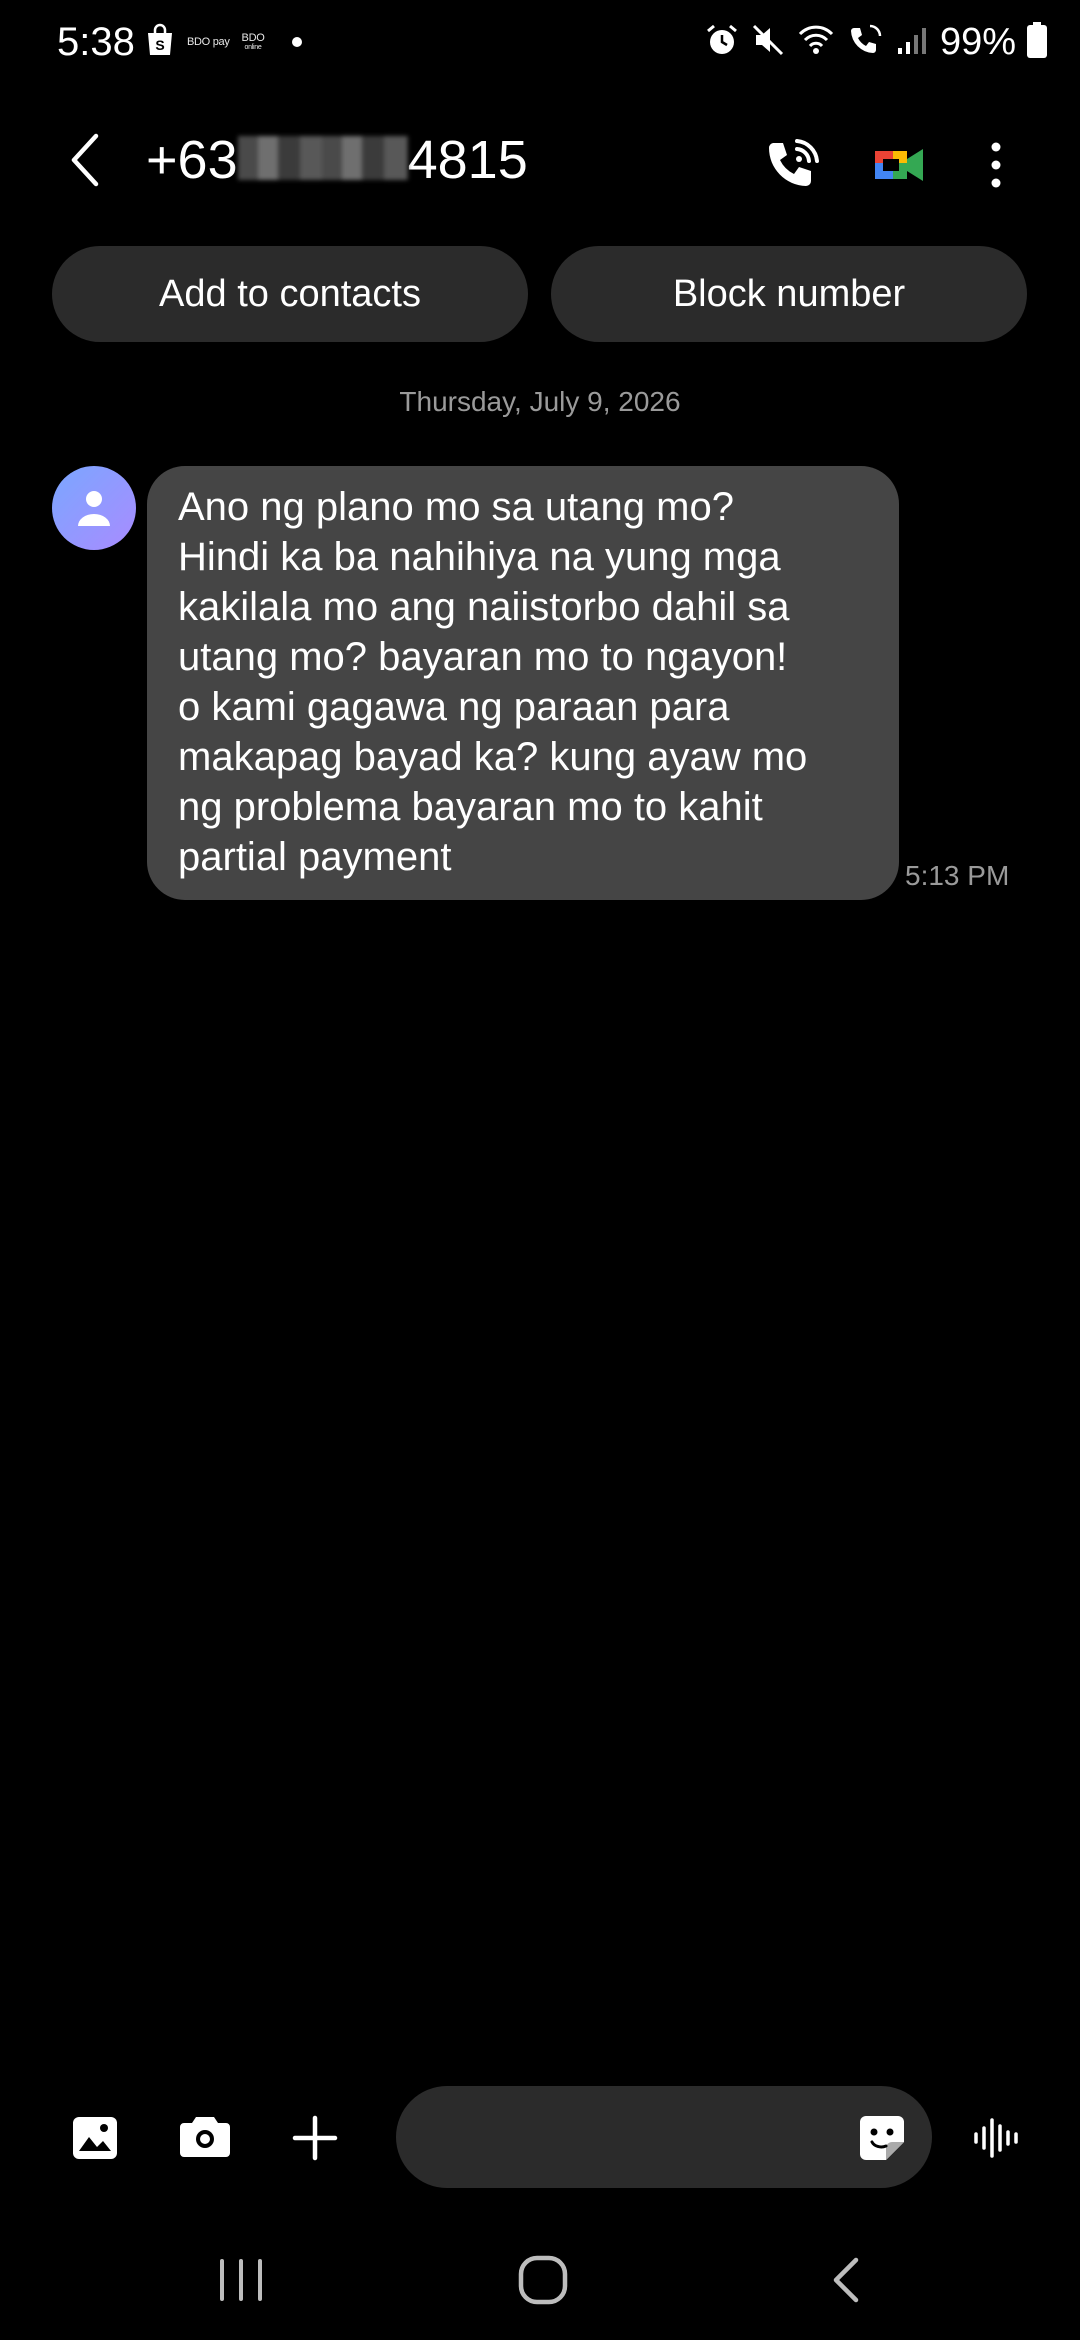 The height and width of the screenshot is (2340, 1080). I want to click on phone-call-icon, so click(793, 162).